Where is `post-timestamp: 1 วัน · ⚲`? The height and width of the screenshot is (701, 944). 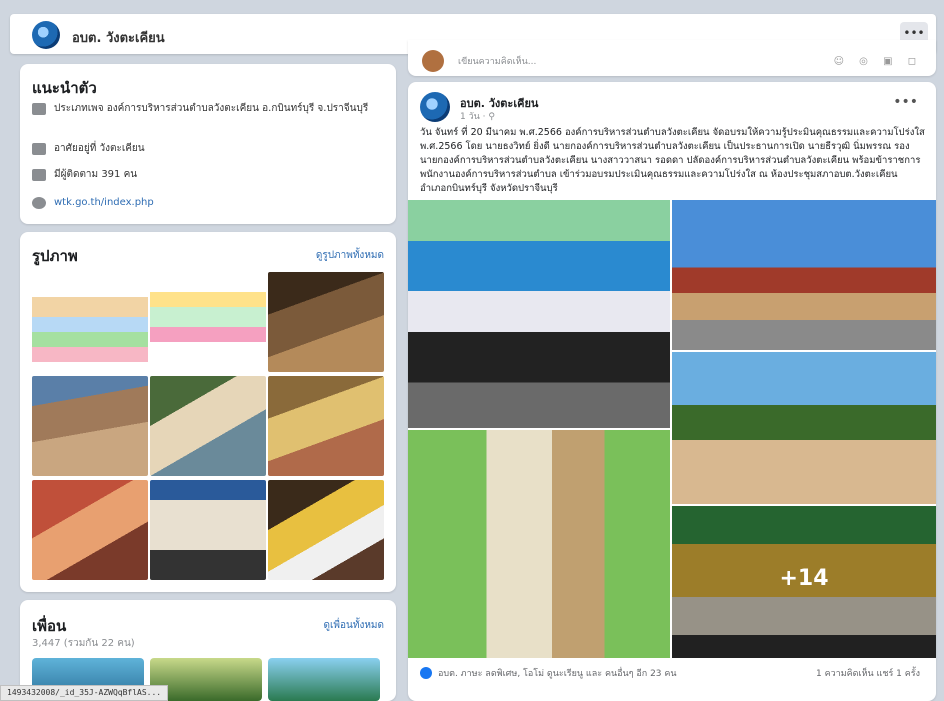 post-timestamp: 1 วัน · ⚲ is located at coordinates (477, 116).